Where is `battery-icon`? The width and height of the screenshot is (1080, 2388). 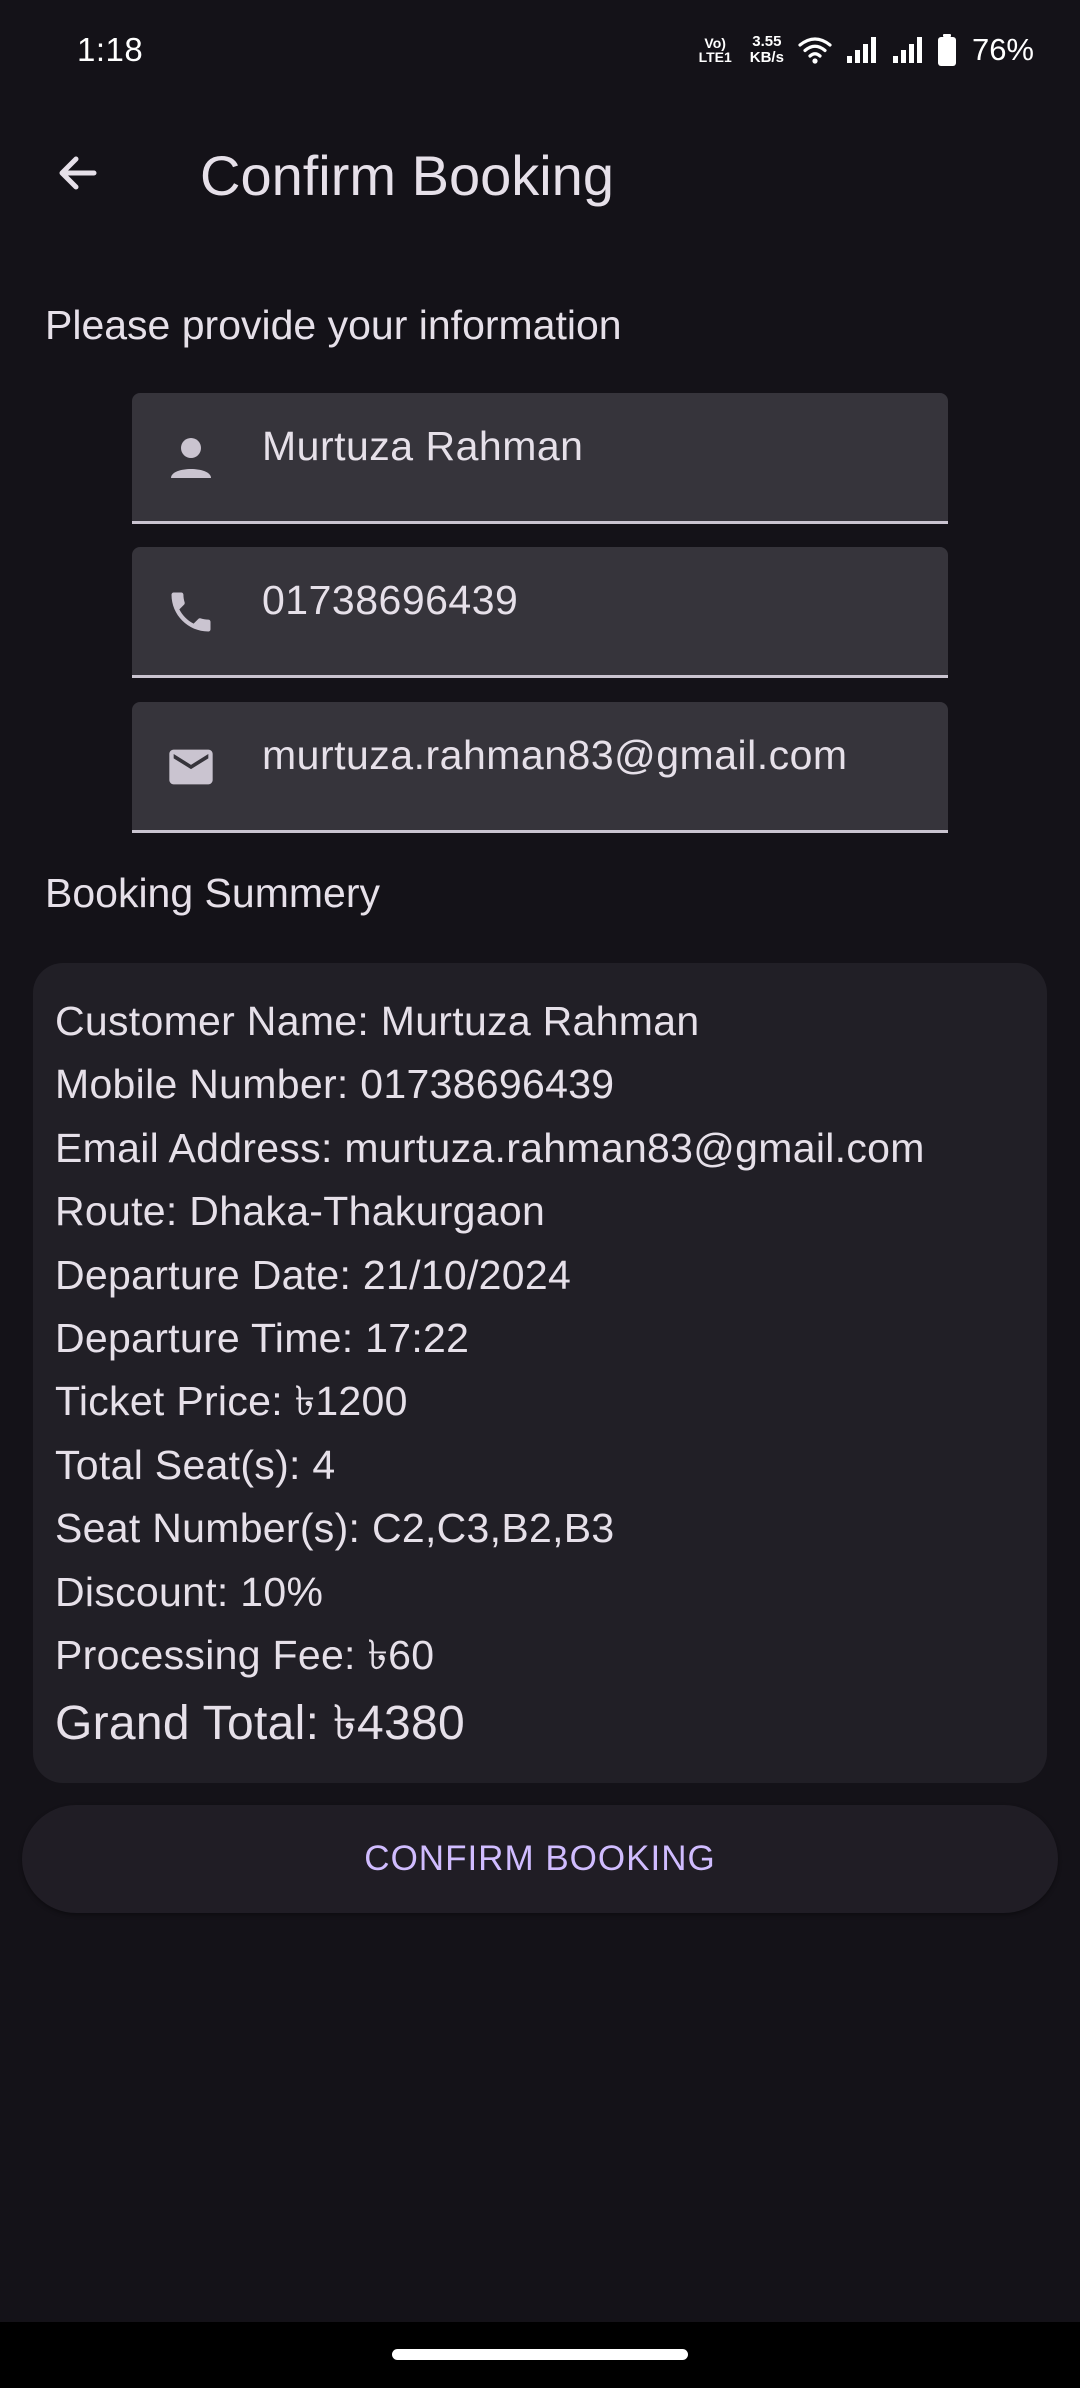
battery-icon is located at coordinates (946, 50).